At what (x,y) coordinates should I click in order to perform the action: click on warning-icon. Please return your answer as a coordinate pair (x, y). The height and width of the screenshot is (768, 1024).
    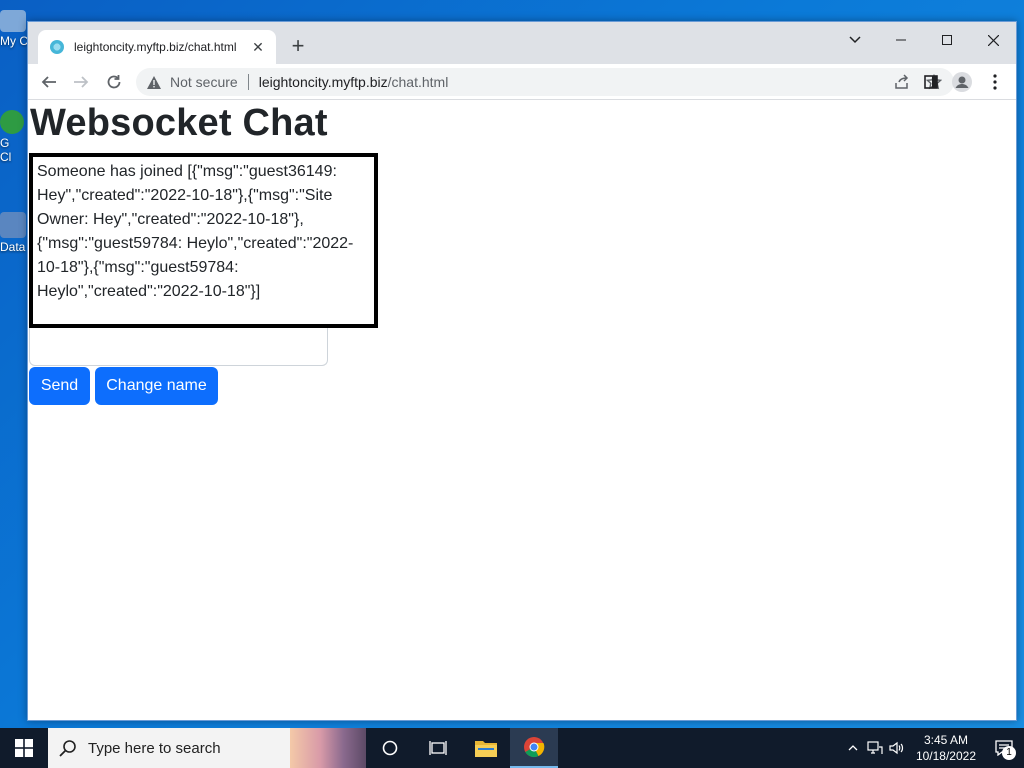
    Looking at the image, I should click on (154, 82).